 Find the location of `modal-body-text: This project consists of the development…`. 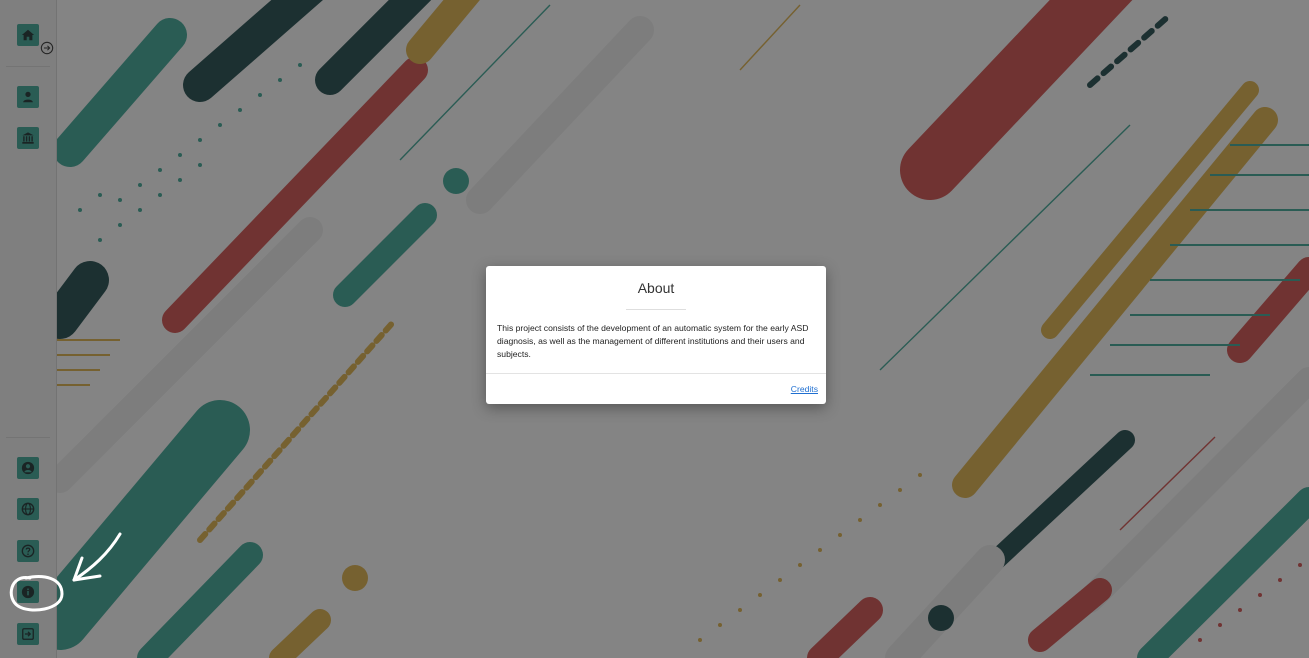

modal-body-text: This project consists of the development… is located at coordinates (653, 341).